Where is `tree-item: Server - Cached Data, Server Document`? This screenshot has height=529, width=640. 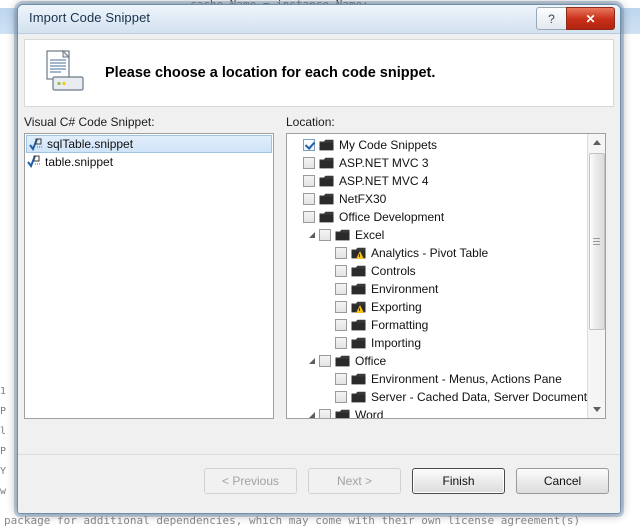 tree-item: Server - Cached Data, Server Document is located at coordinates (437, 397).